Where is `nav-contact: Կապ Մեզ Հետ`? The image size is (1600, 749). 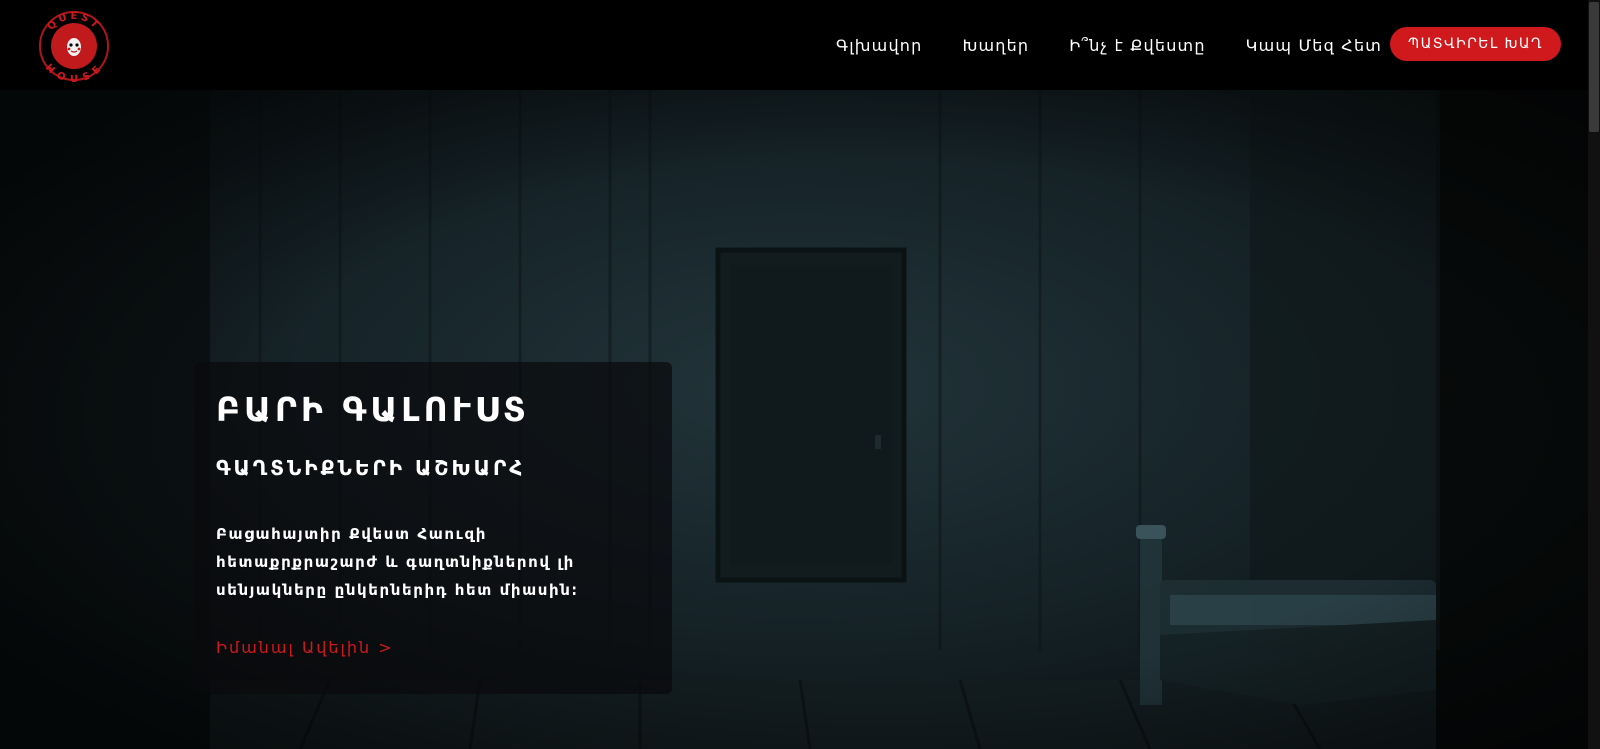 nav-contact: Կապ Մեզ Հետ is located at coordinates (1314, 45).